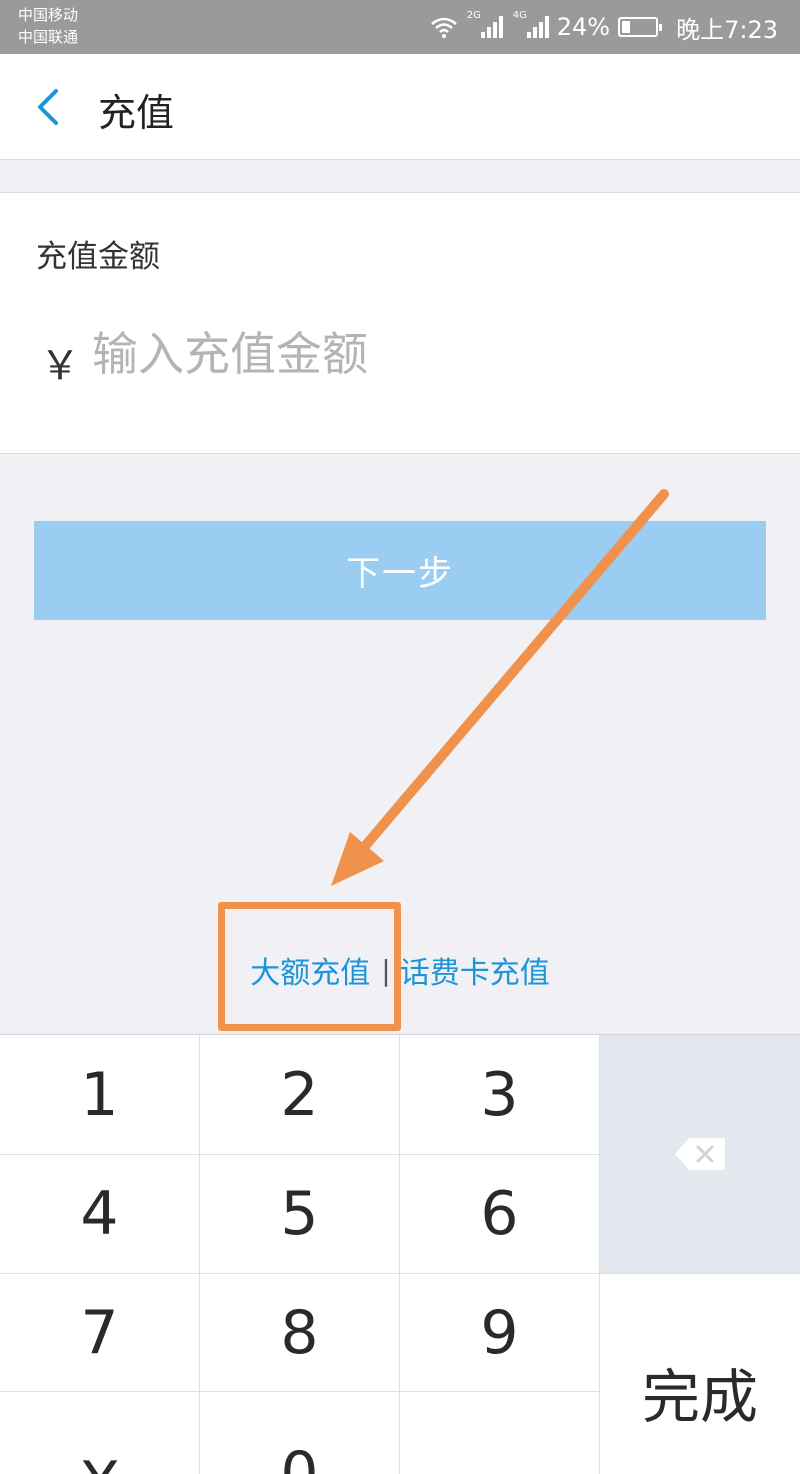 This screenshot has width=800, height=1474. I want to click on battery-icon, so click(640, 27).